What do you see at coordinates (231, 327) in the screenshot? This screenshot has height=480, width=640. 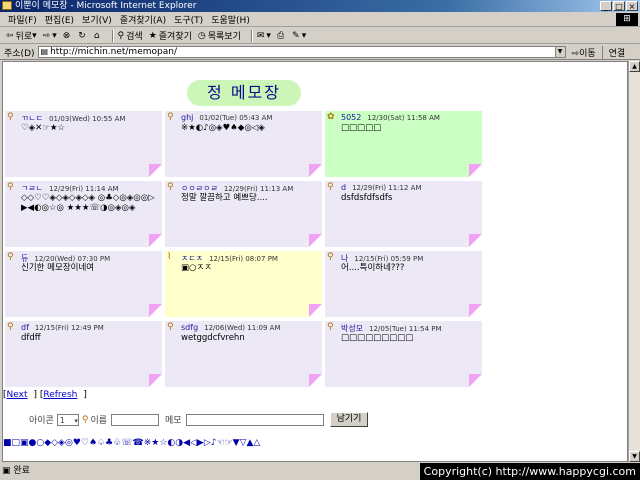 I see `memo-header: sdfg 12/06(Wed) 11:09 AM` at bounding box center [231, 327].